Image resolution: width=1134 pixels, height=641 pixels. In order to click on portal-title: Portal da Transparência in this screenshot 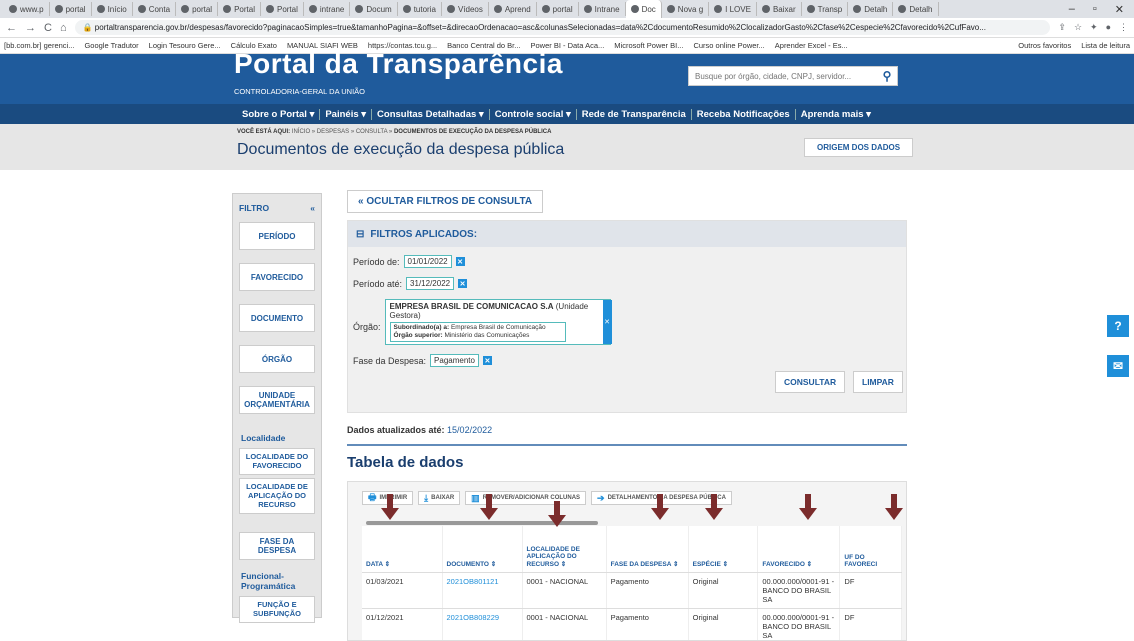, I will do `click(398, 64)`.